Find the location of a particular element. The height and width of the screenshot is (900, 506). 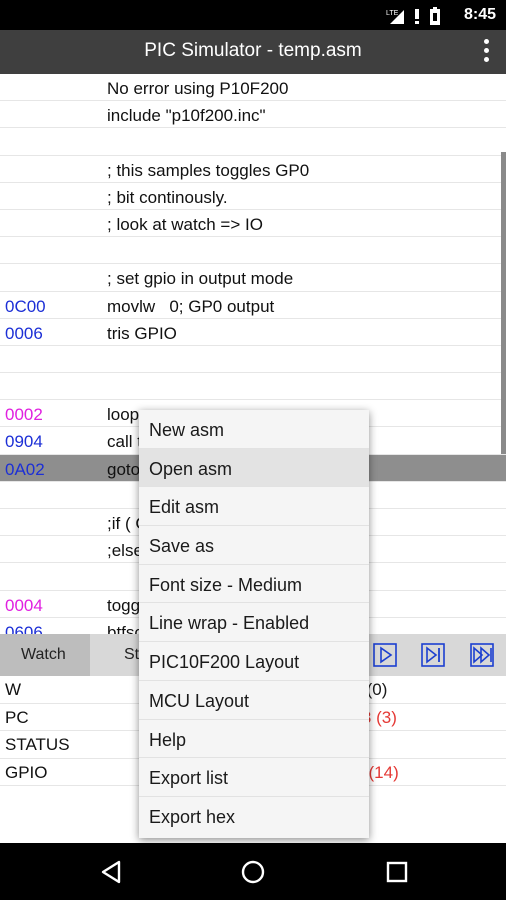

battery-icon is located at coordinates (435, 16).